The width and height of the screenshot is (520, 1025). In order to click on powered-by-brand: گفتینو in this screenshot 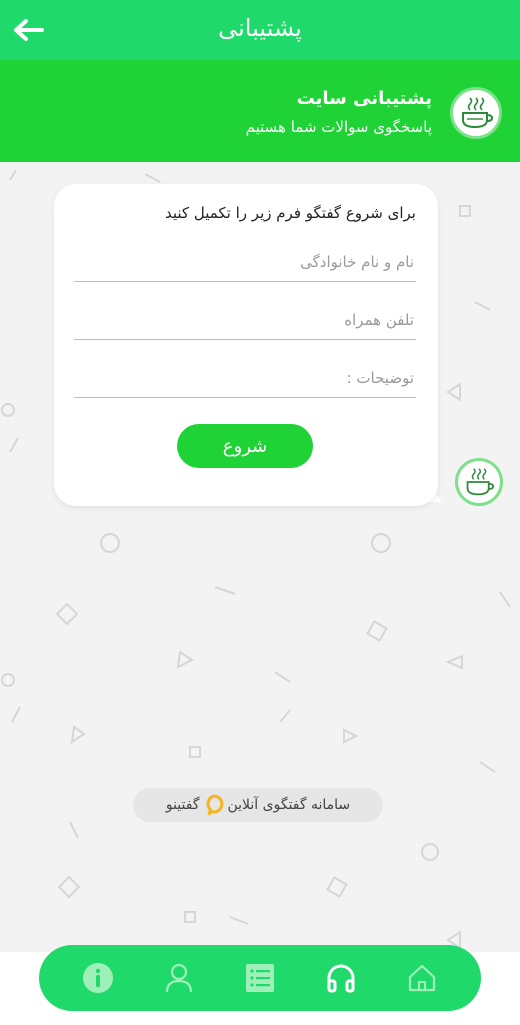, I will do `click(182, 805)`.